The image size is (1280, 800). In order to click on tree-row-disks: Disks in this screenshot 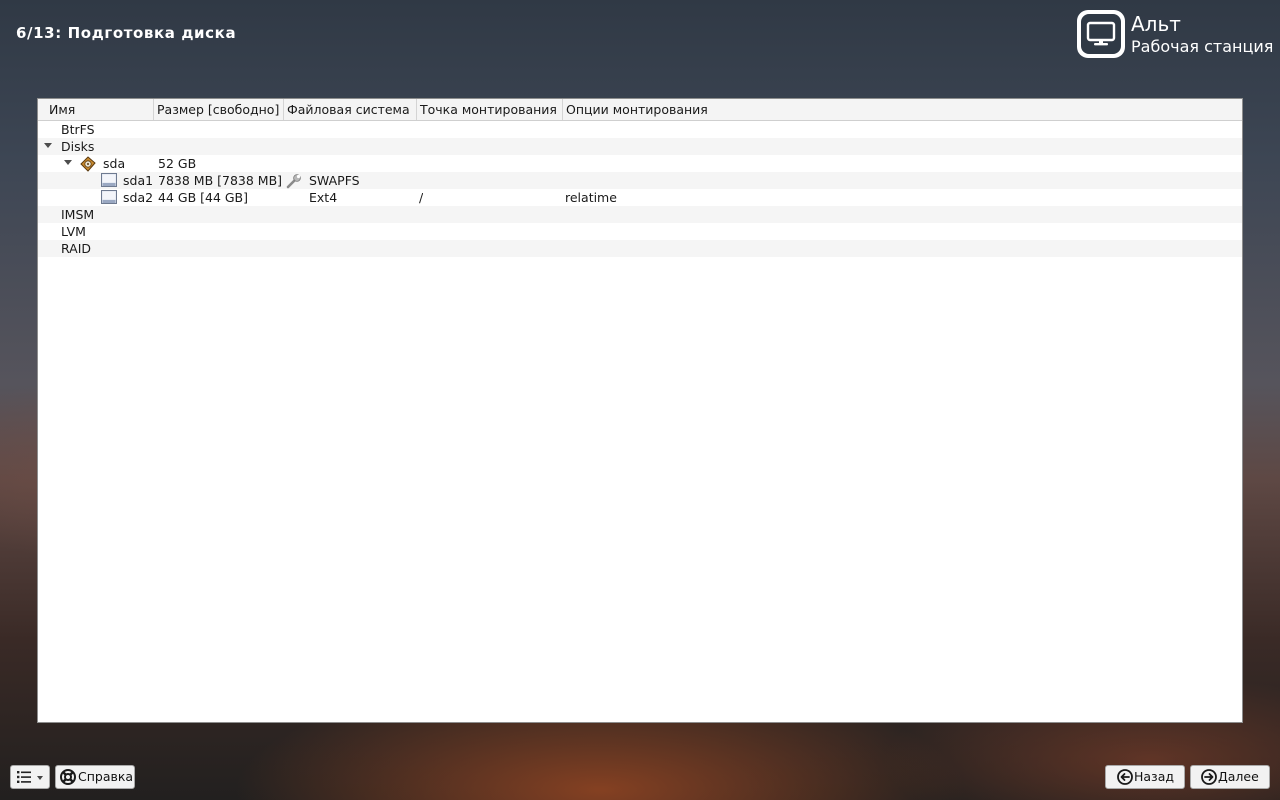, I will do `click(640, 146)`.